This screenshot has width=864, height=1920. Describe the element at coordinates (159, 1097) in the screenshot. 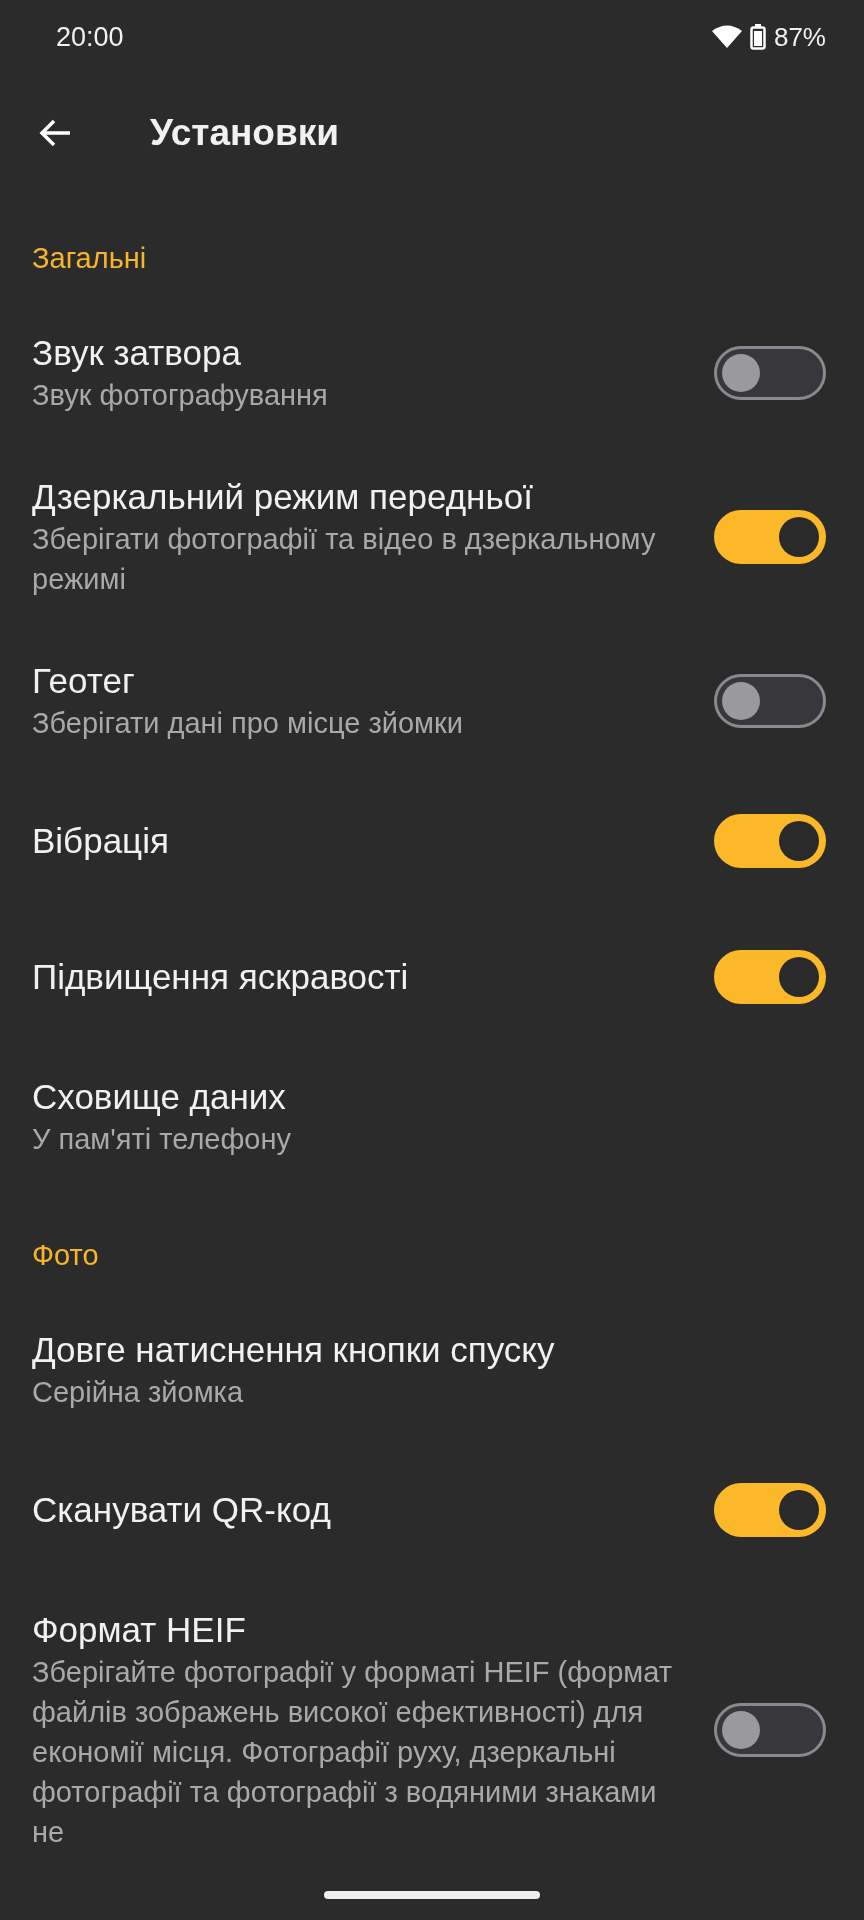

I see `setting-title: Сховище даних` at that location.